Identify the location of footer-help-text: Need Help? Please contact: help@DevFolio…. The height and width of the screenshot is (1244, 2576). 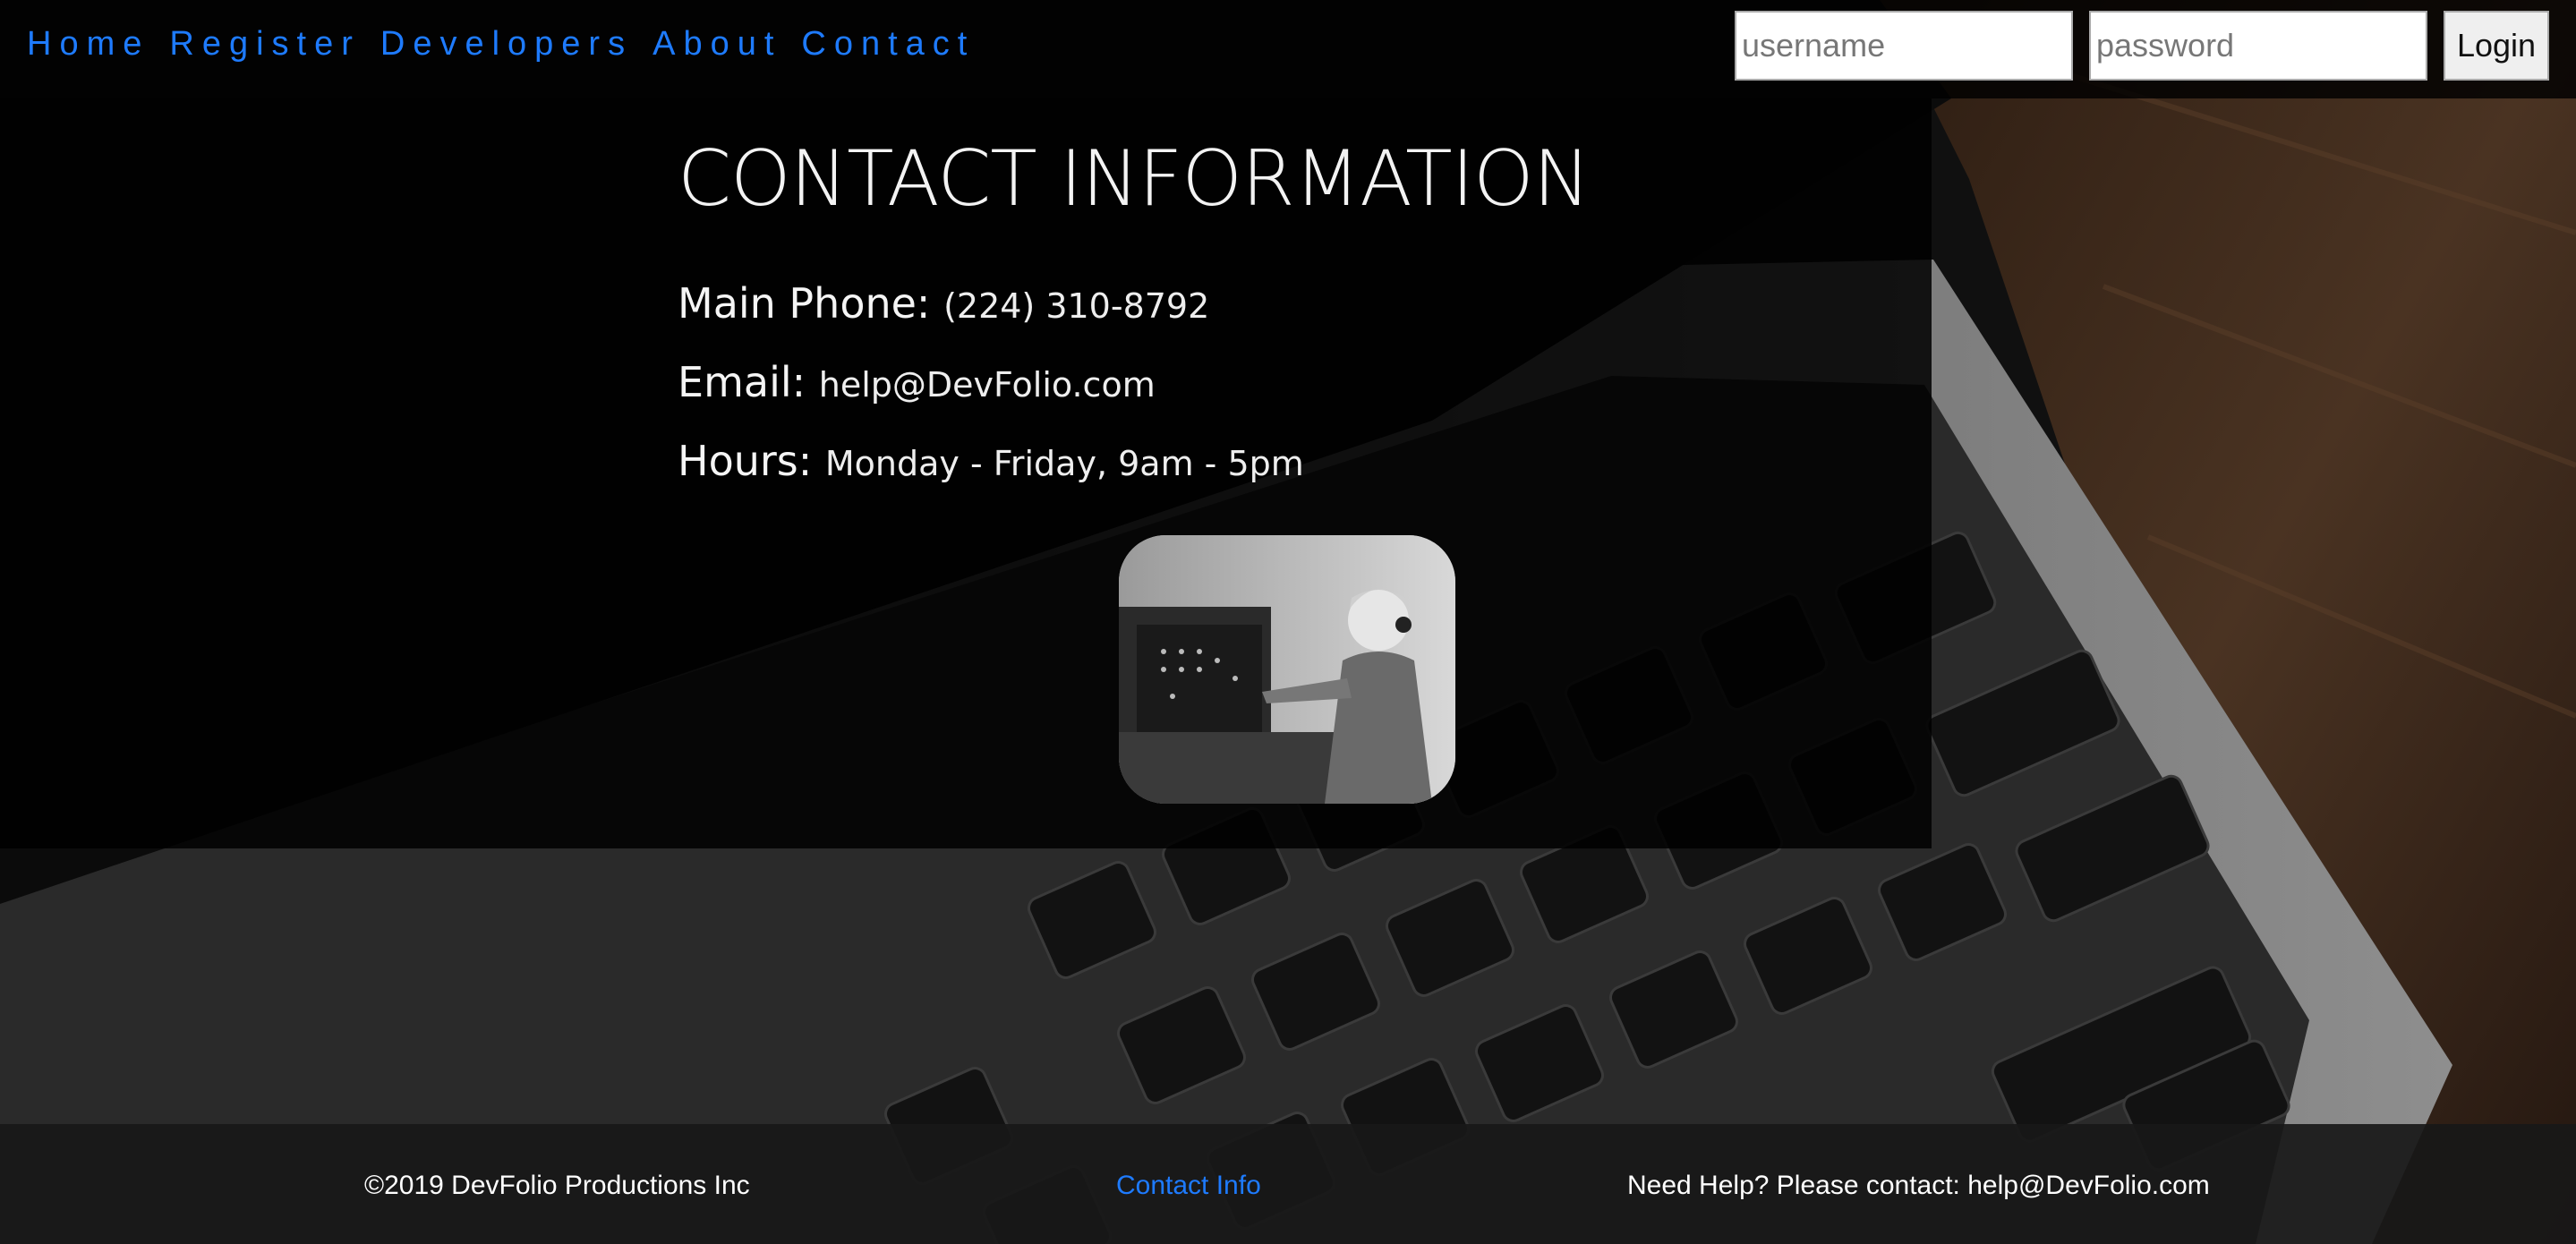
(1918, 1186).